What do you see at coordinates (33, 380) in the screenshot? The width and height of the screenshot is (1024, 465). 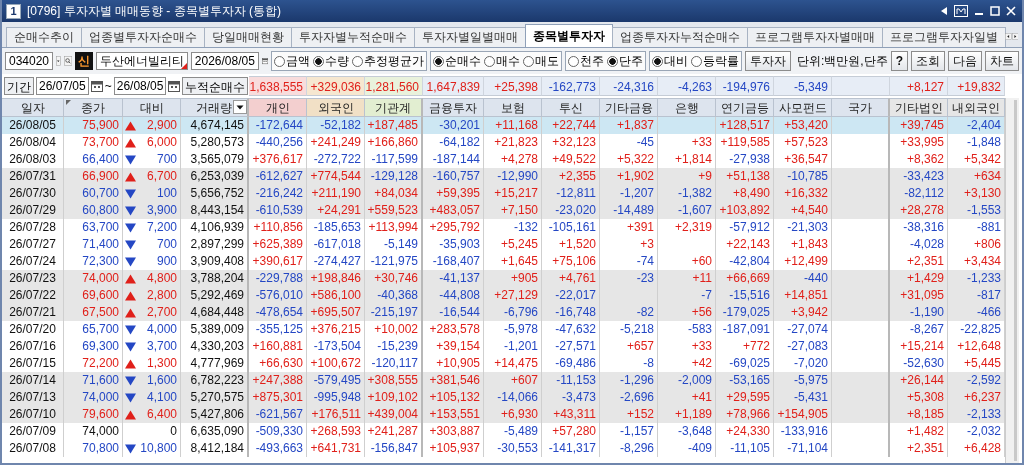 I see `table-cell: 26/07/14` at bounding box center [33, 380].